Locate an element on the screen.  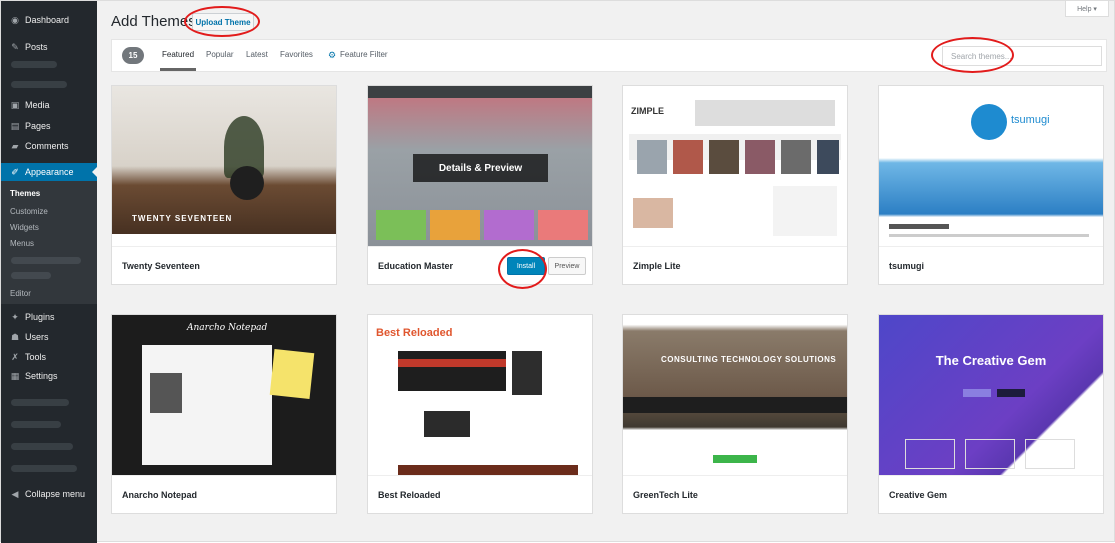
sidebar-item-label: Plugins is located at coordinates (40, 317).